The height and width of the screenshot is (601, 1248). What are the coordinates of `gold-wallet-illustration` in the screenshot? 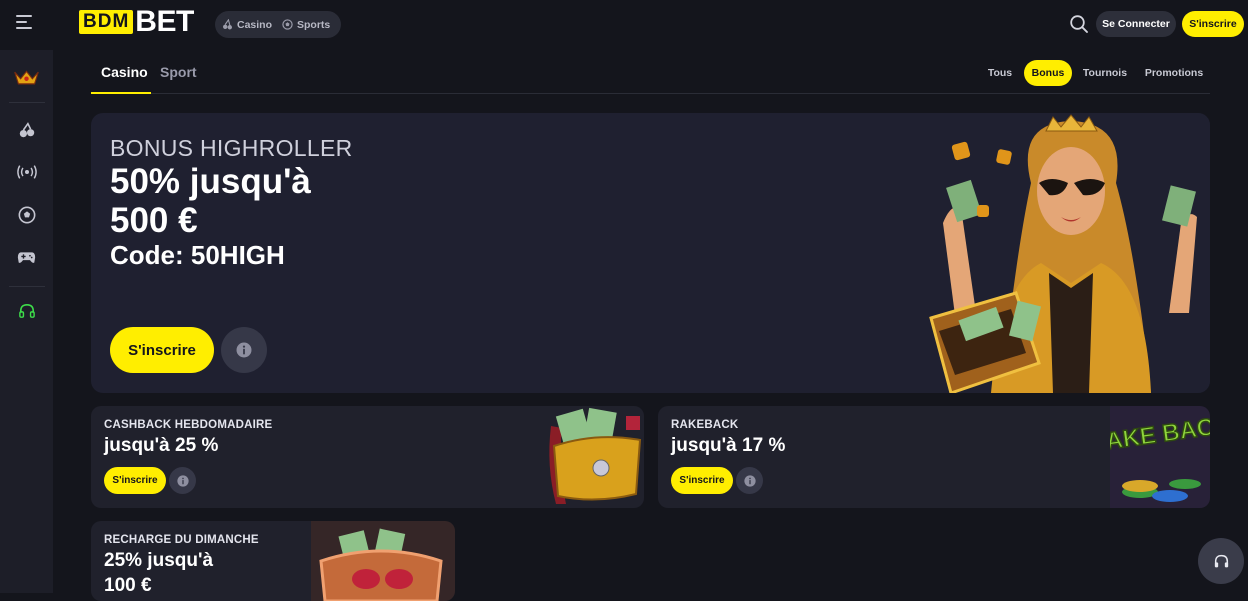 It's located at (595, 455).